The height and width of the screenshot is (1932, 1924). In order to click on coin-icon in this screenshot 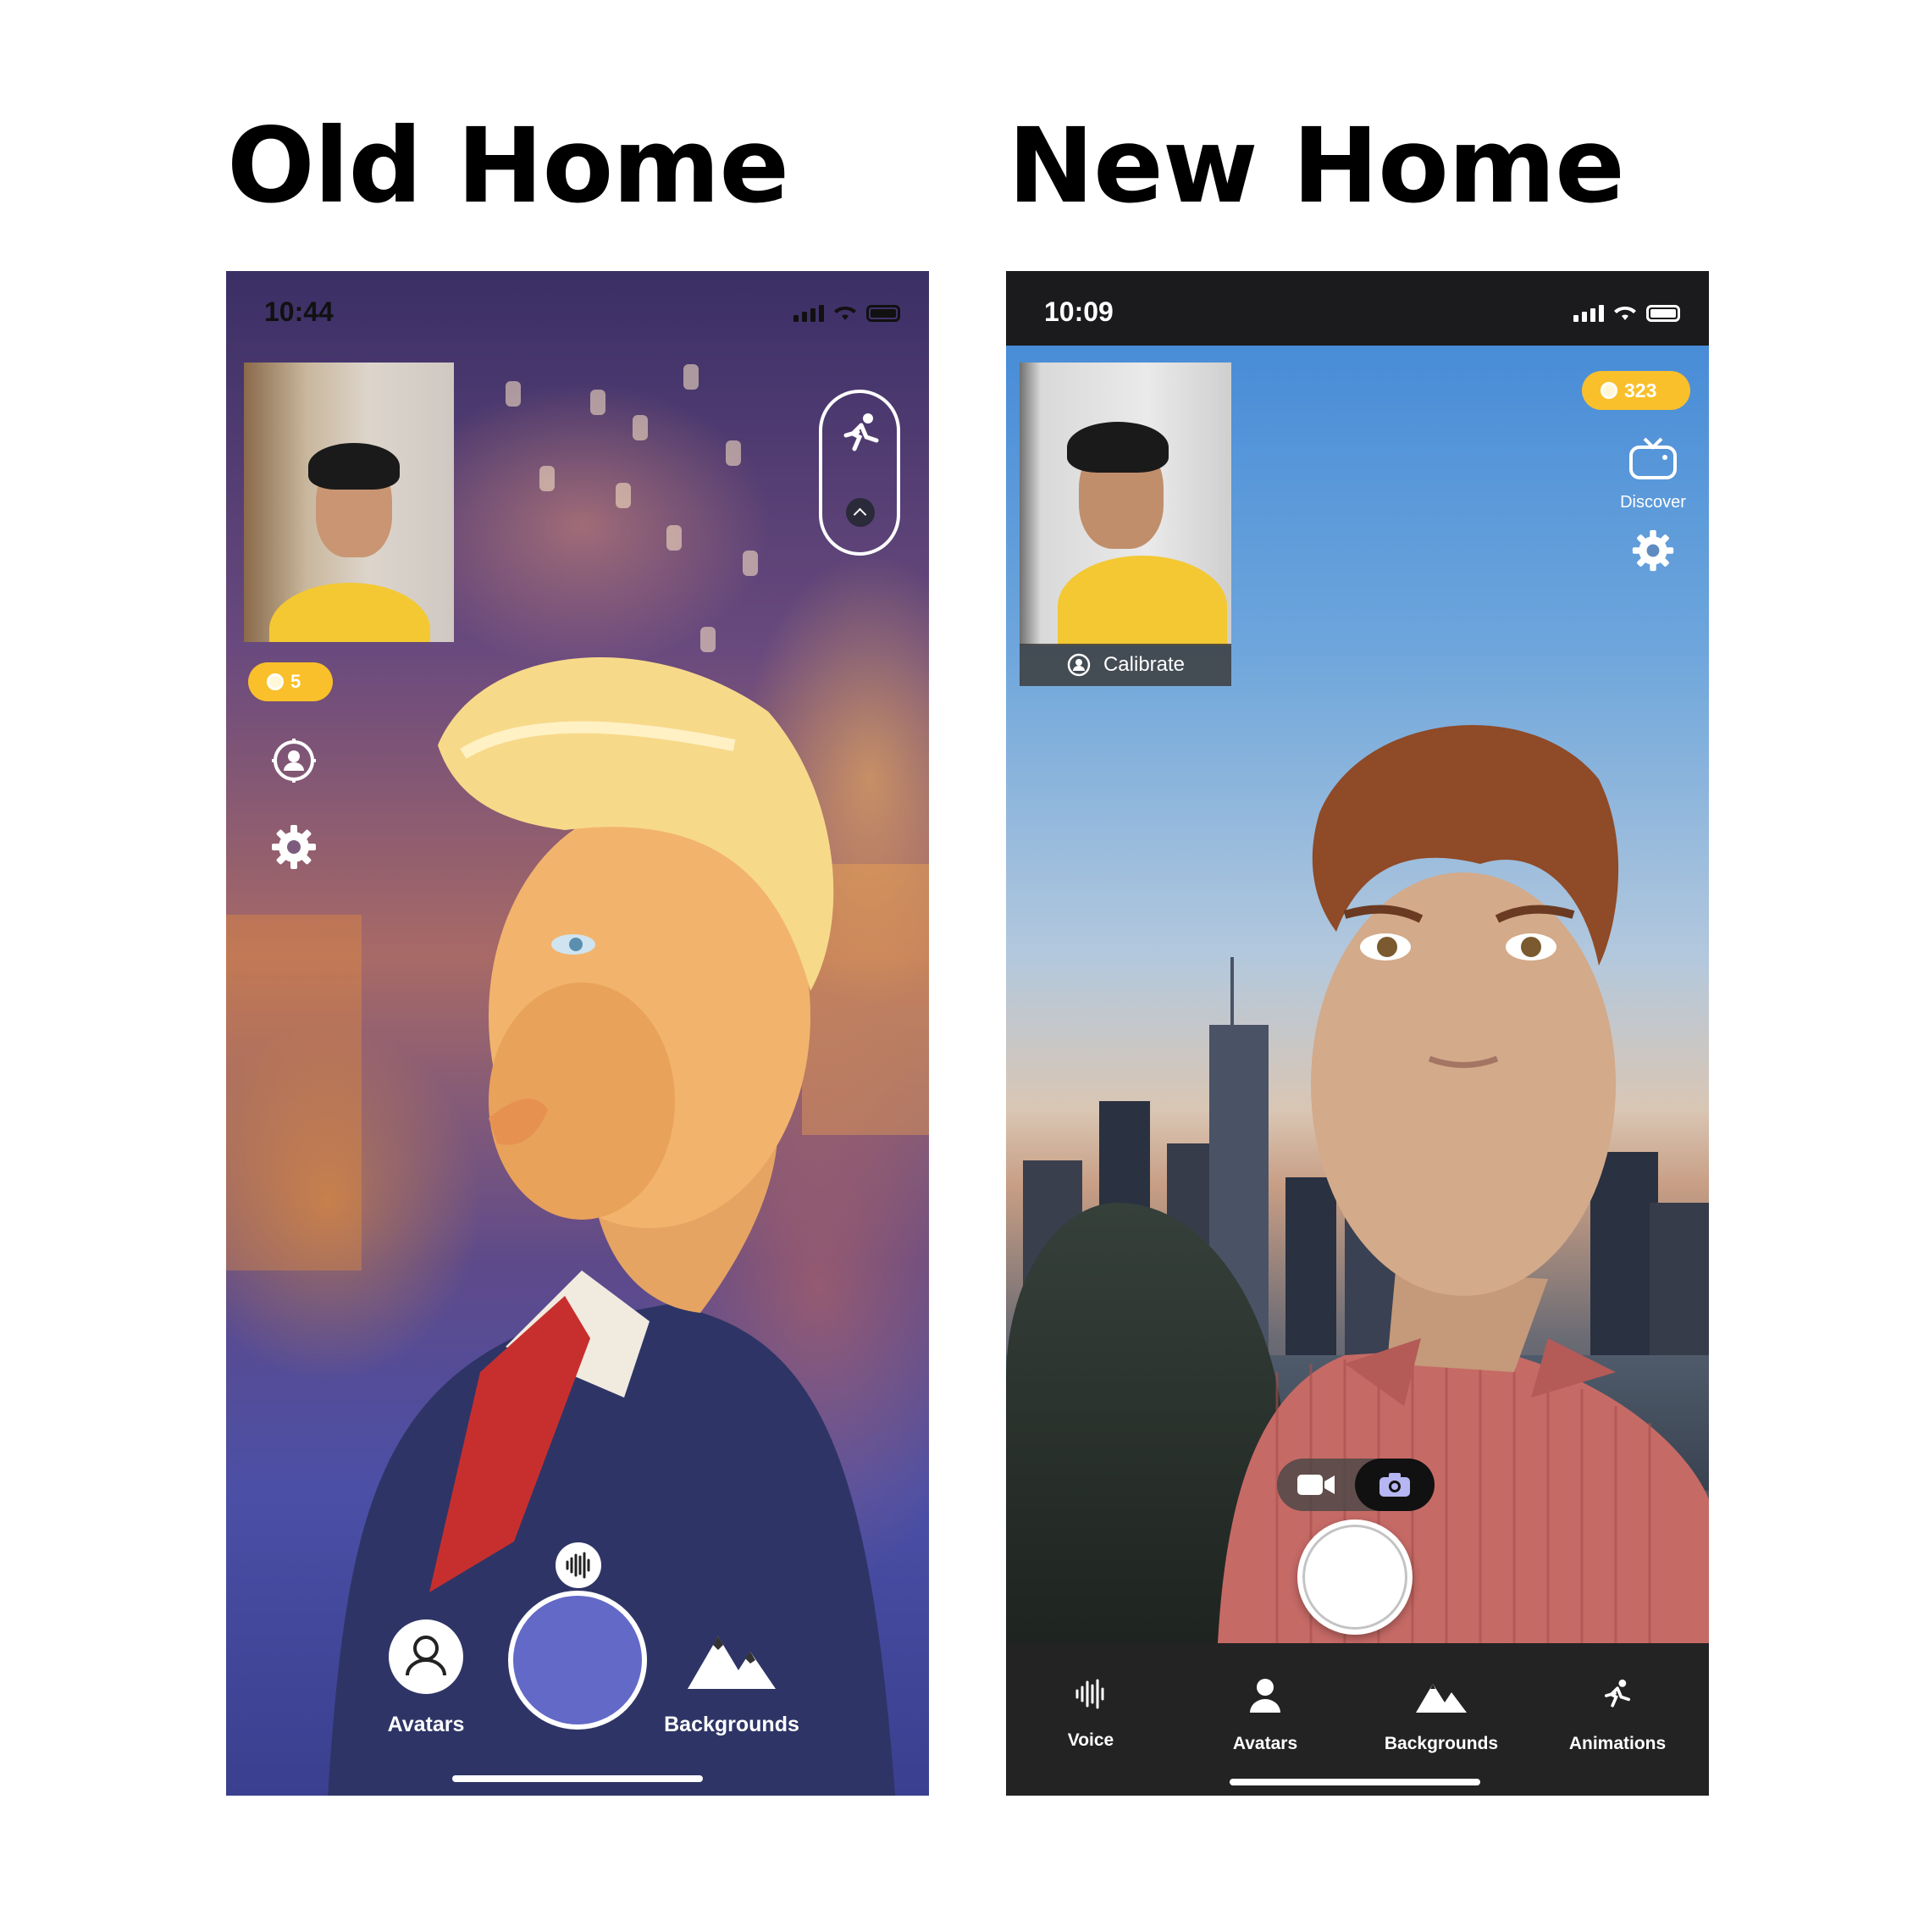, I will do `click(1609, 390)`.